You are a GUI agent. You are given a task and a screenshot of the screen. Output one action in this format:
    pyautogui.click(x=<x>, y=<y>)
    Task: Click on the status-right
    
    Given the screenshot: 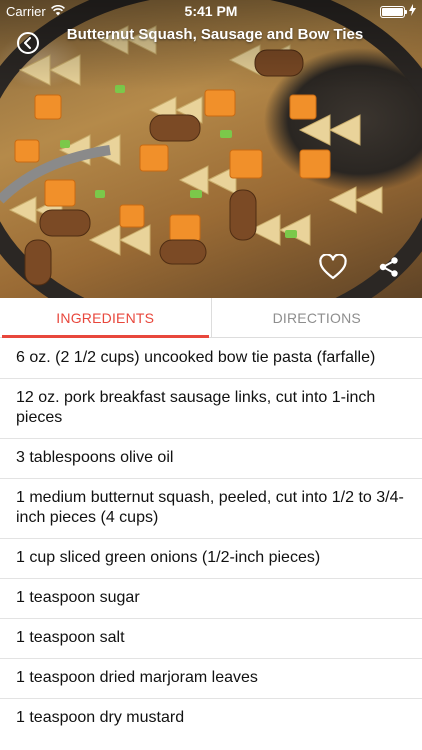 What is the action you would take?
    pyautogui.click(x=398, y=11)
    